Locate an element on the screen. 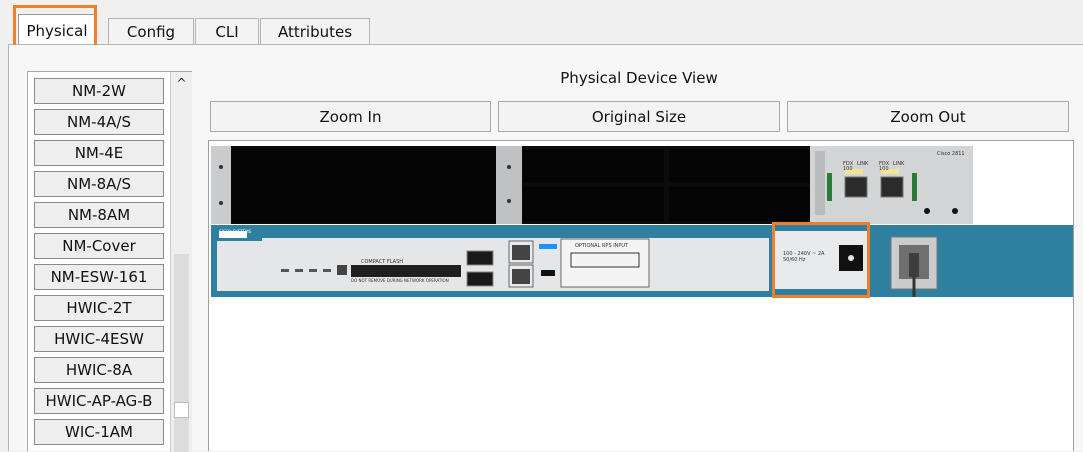 The height and width of the screenshot is (452, 1083). module-label: HWIC-AP-AG-B is located at coordinates (99, 401).